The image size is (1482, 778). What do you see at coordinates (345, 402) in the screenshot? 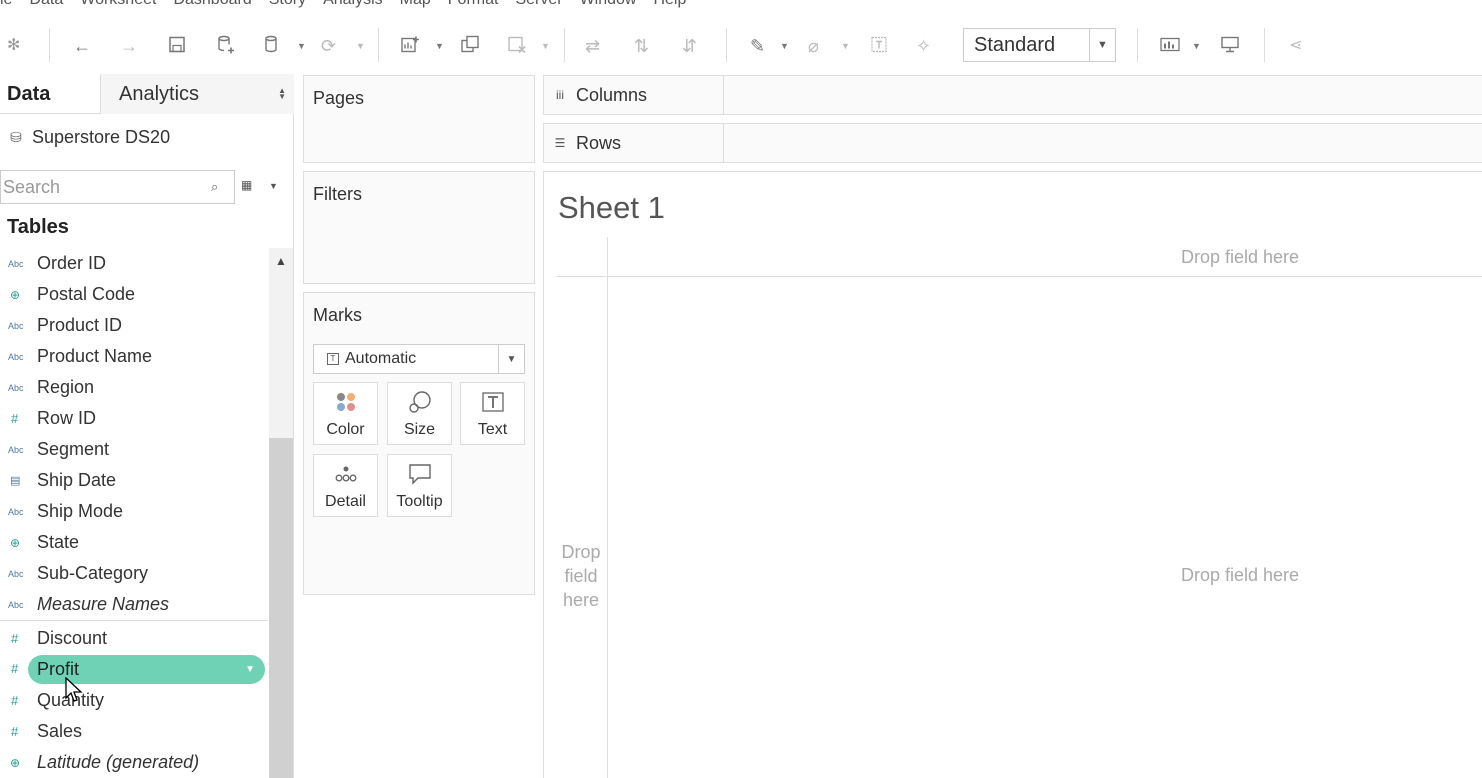
I see `color-icon` at bounding box center [345, 402].